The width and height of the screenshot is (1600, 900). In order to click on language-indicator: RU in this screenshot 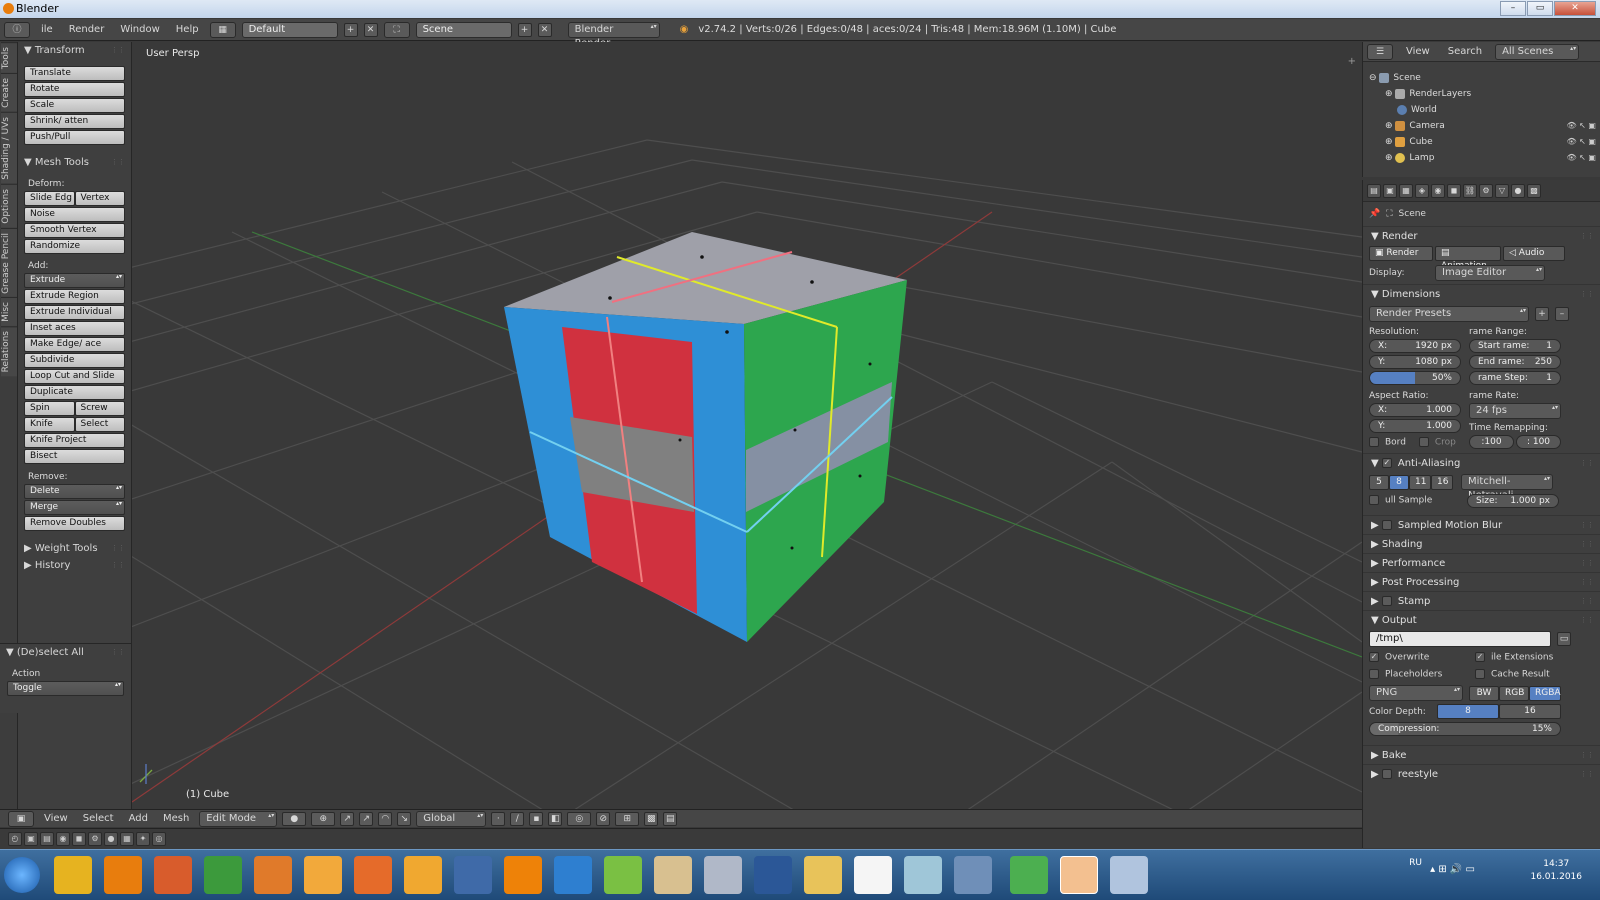, I will do `click(1415, 863)`.